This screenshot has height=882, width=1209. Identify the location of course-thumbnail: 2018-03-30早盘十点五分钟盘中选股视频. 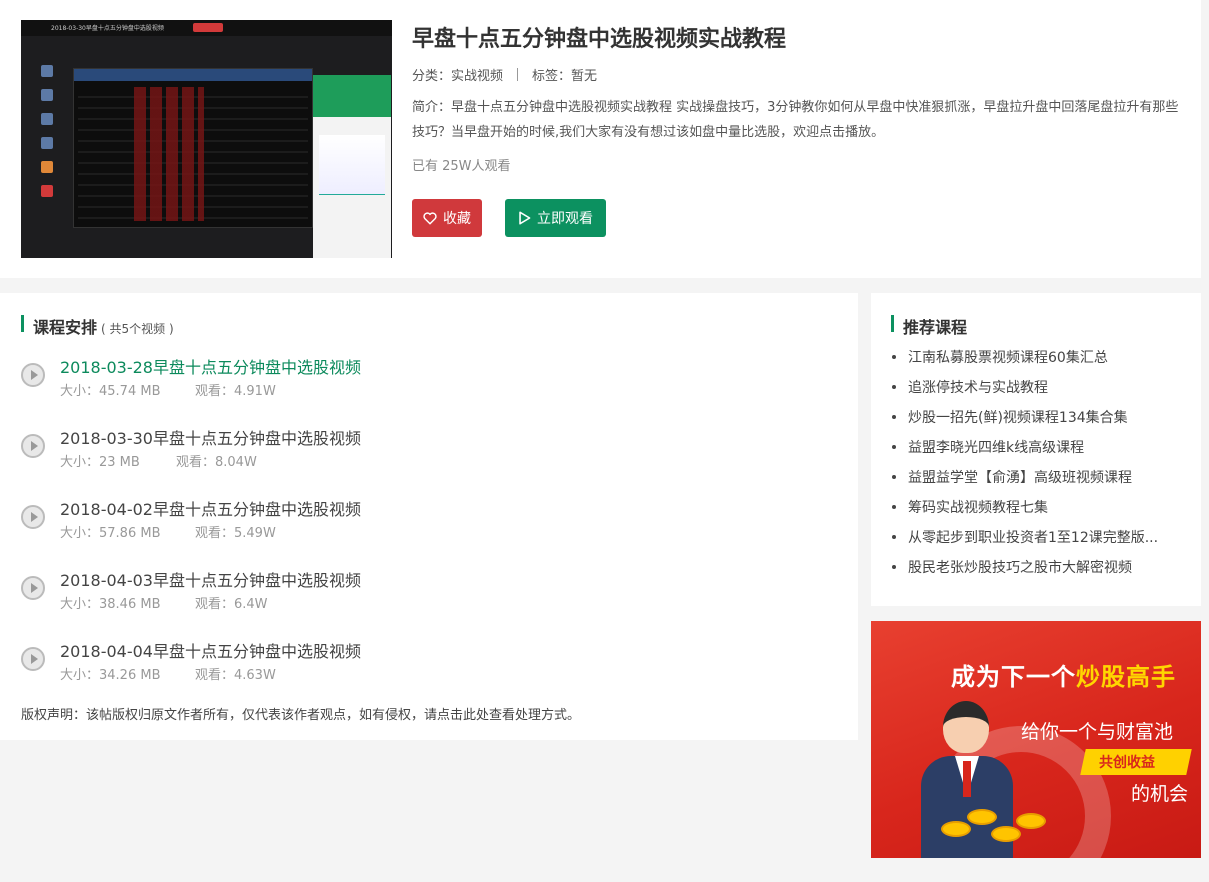
(206, 139).